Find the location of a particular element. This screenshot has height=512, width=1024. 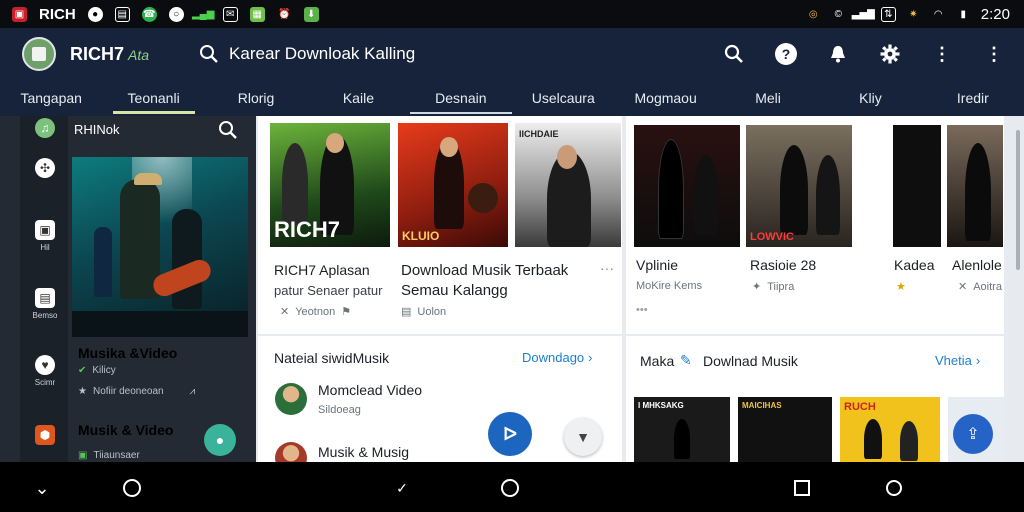

card1-meta-b: ▤ Uolon is located at coordinates (424, 312).